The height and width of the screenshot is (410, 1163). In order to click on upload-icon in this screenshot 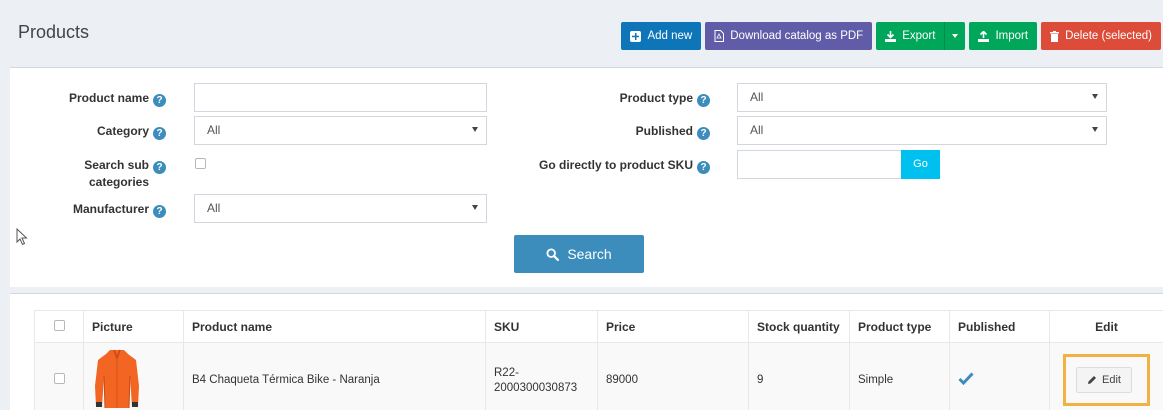, I will do `click(984, 36)`.